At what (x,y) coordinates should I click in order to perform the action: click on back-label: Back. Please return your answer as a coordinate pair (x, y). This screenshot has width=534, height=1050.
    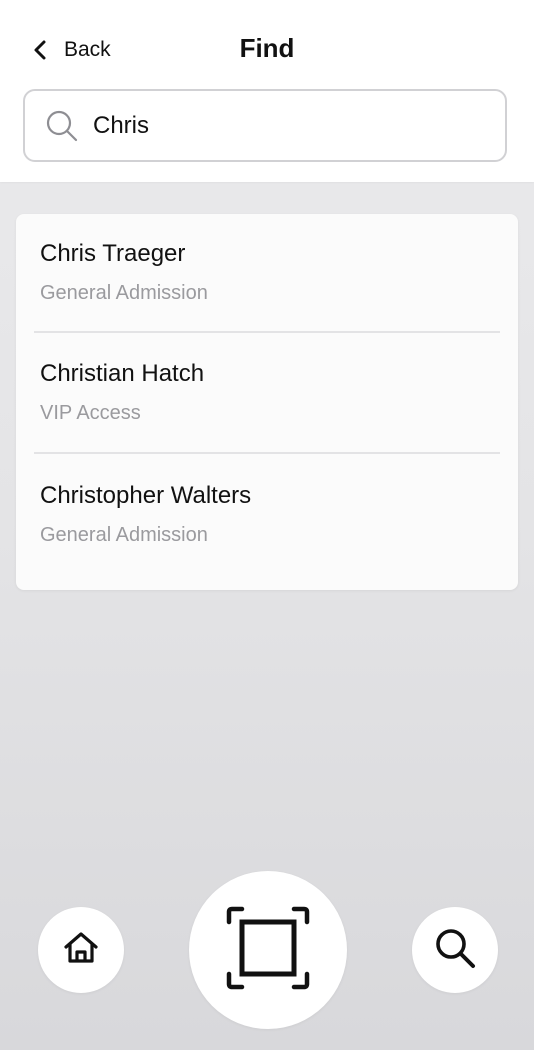
    Looking at the image, I should click on (87, 49).